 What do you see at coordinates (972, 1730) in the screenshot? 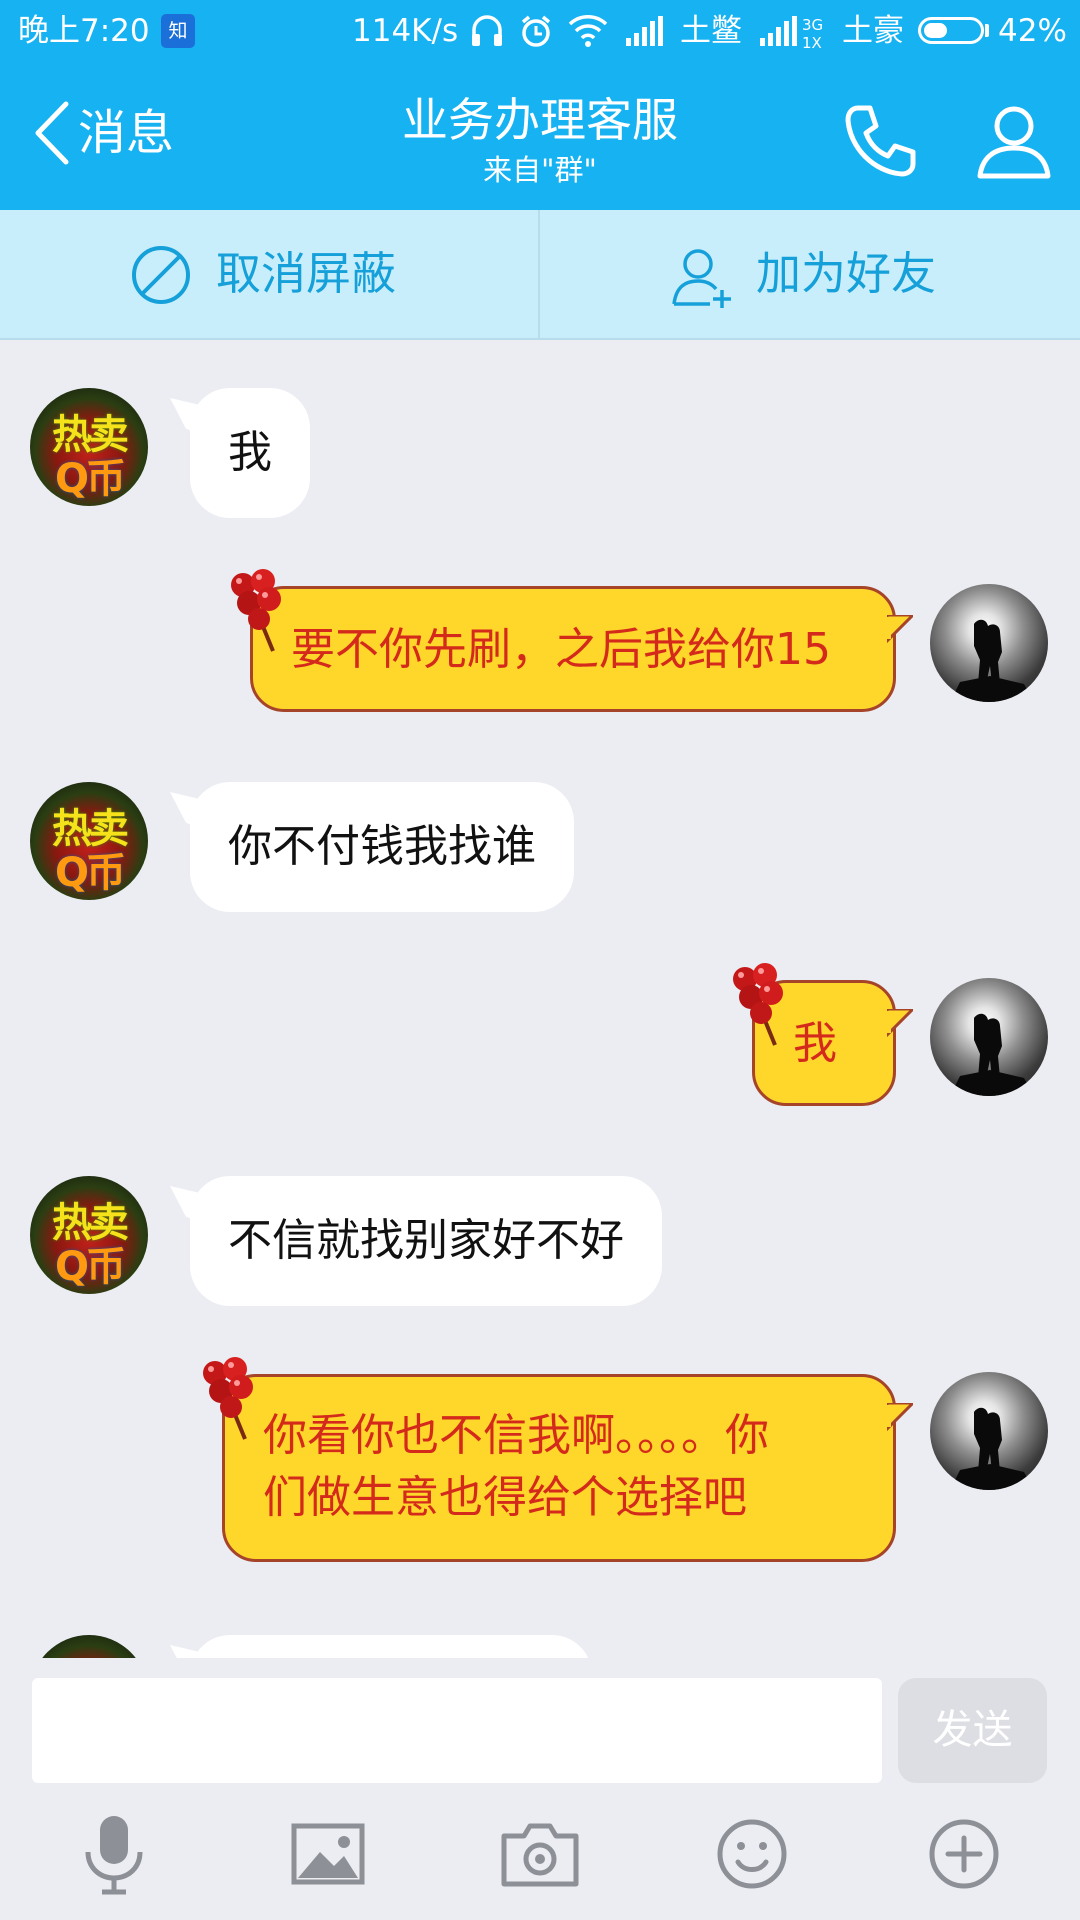
I see `send-button: 发送` at bounding box center [972, 1730].